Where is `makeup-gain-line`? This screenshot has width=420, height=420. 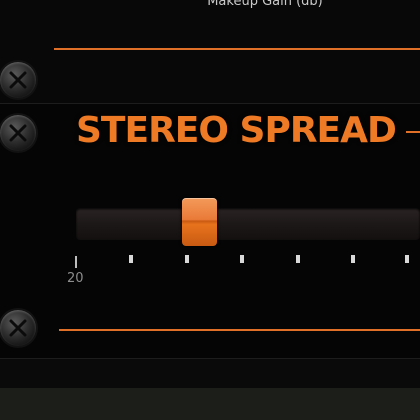 makeup-gain-line is located at coordinates (237, 49).